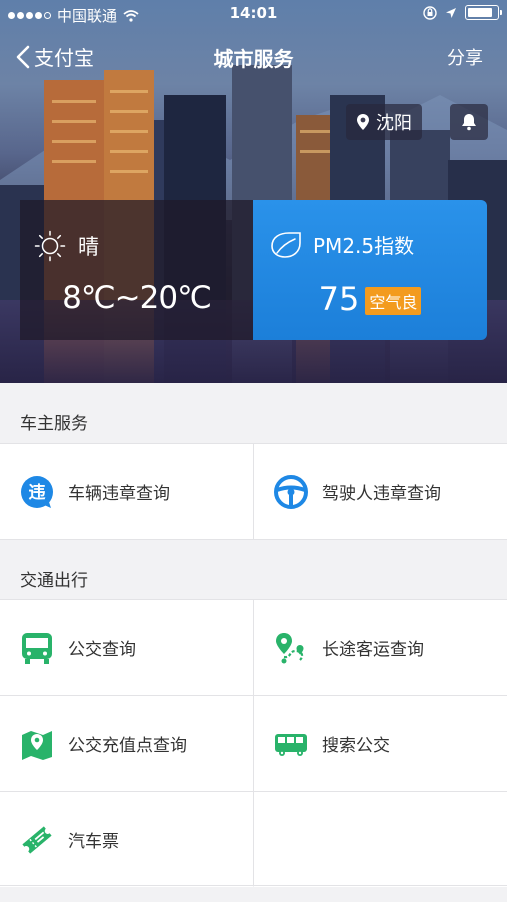 This screenshot has height=902, width=507. I want to click on notification-button, so click(469, 122).